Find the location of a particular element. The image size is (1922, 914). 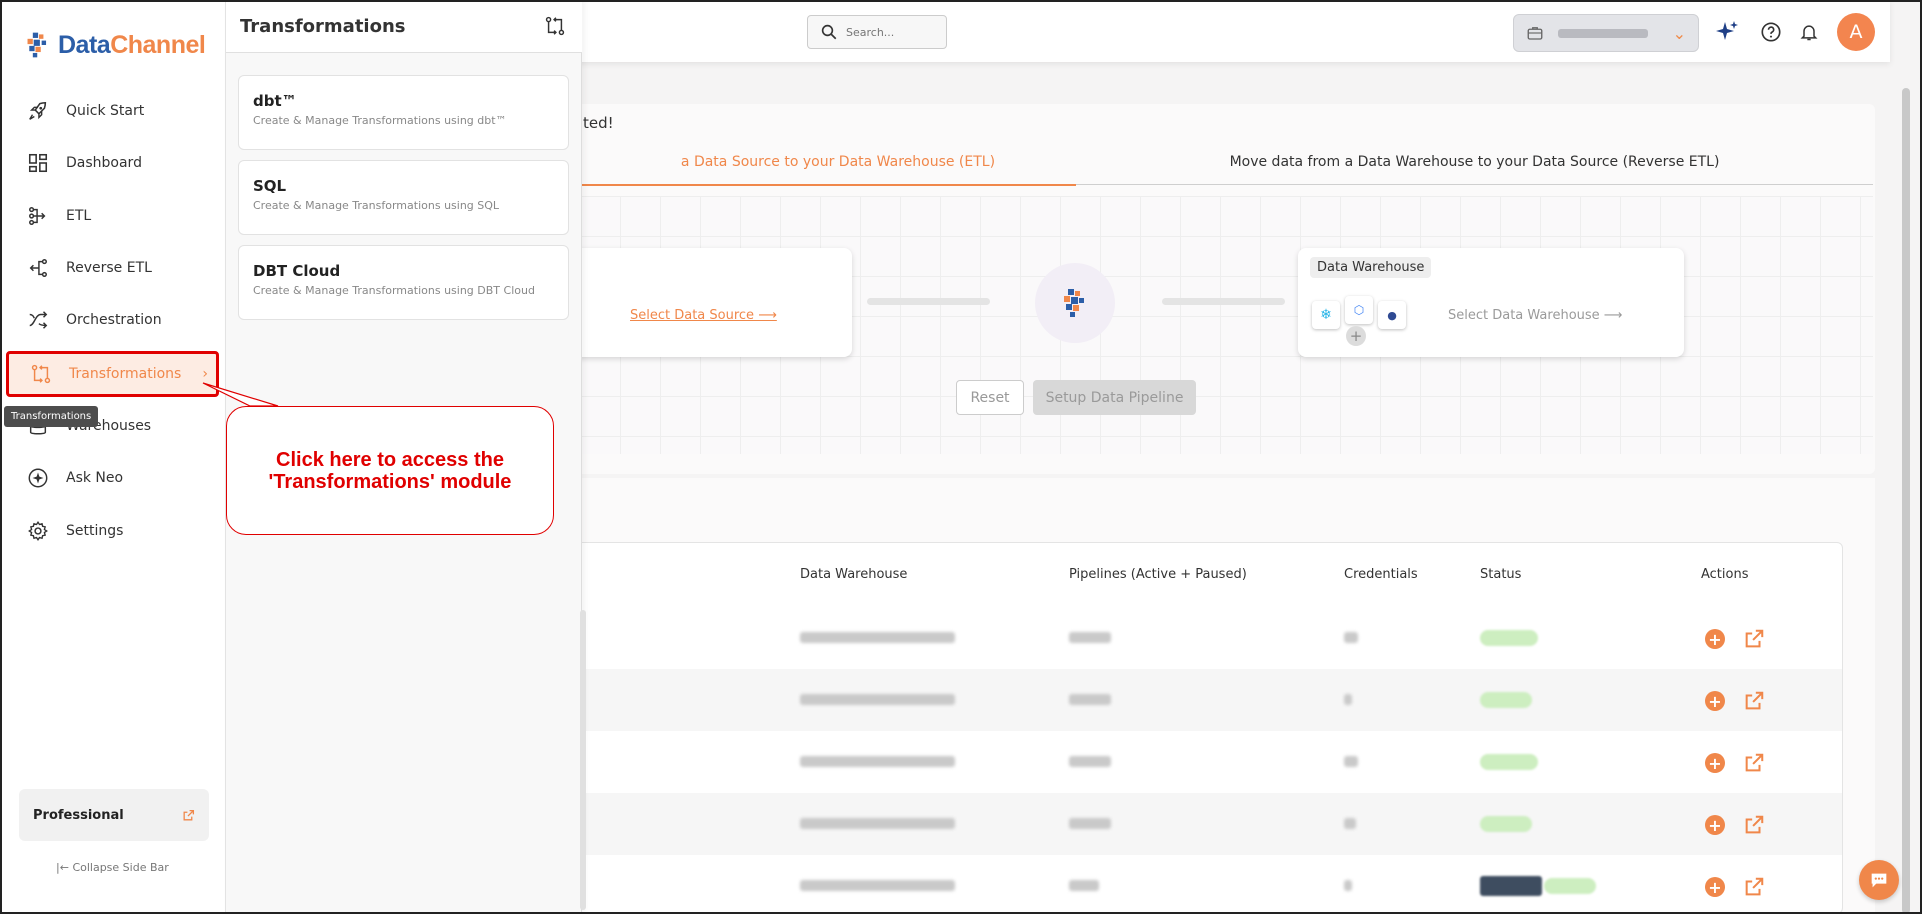

ai-sparkle-icon is located at coordinates (1727, 32).